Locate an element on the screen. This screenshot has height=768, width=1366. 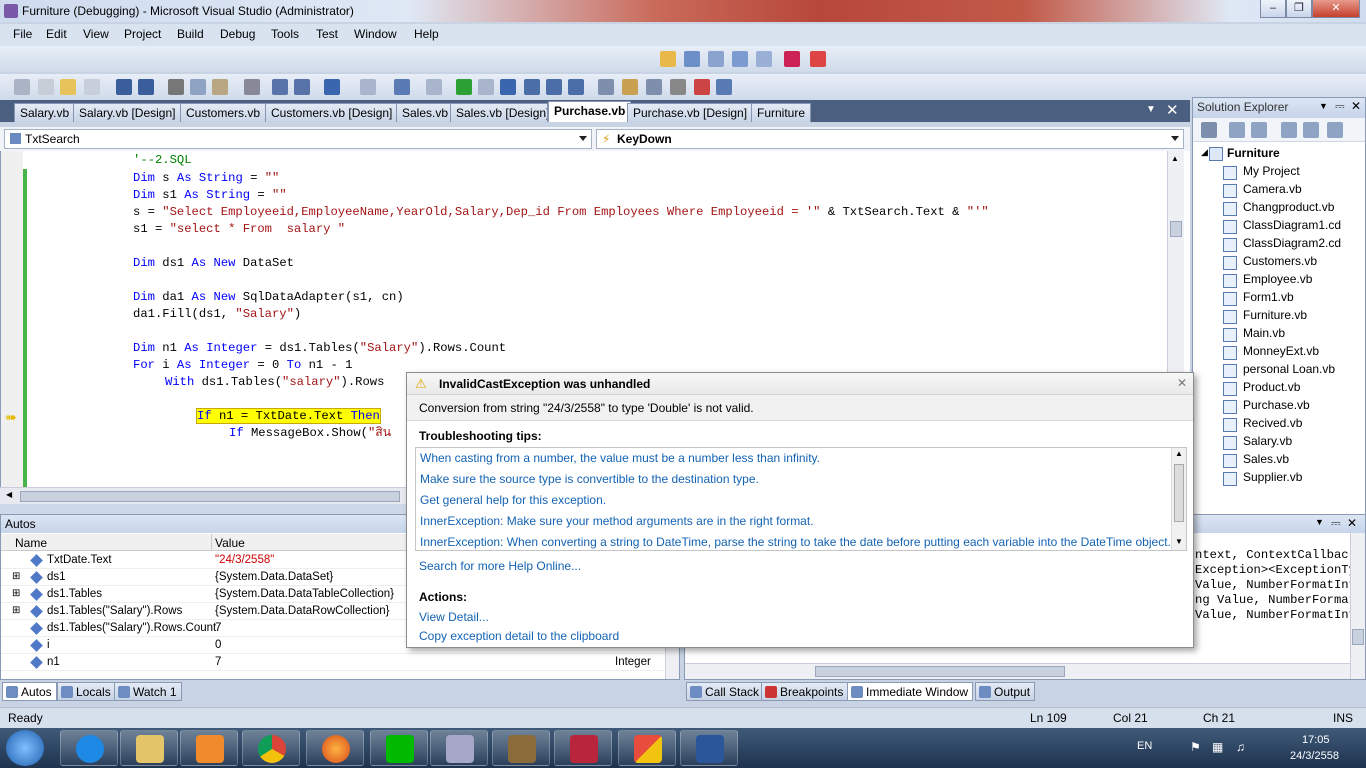
menu-build: Build is located at coordinates (190, 34).